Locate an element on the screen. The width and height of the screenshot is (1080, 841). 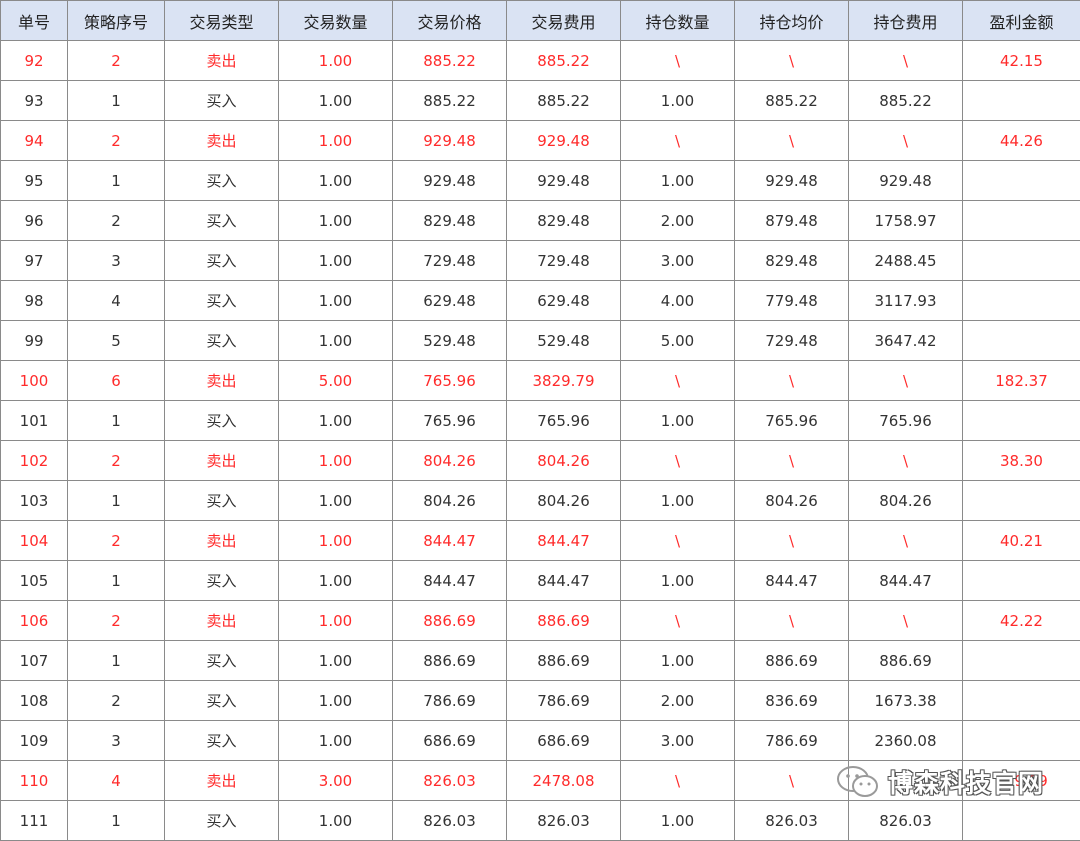
cell-trade-price: 804.26 is located at coordinates (450, 461).